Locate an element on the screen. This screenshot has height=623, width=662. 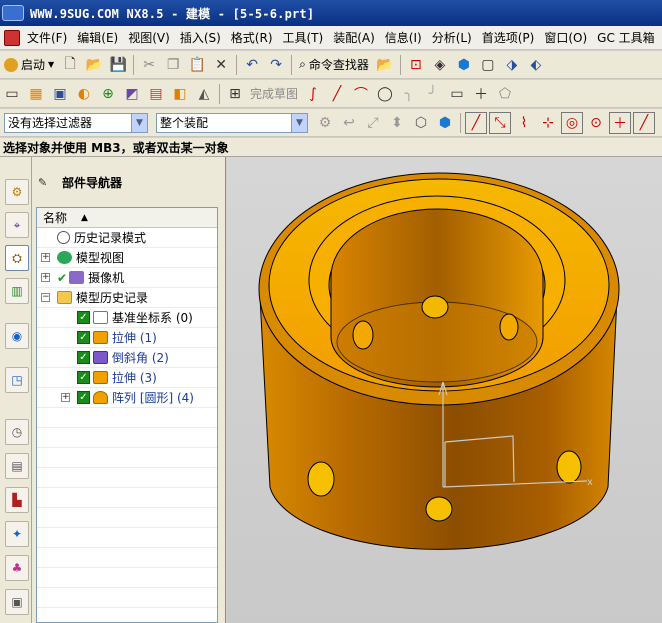
intersection-icon: ⊹ is located at coordinates (548, 123).